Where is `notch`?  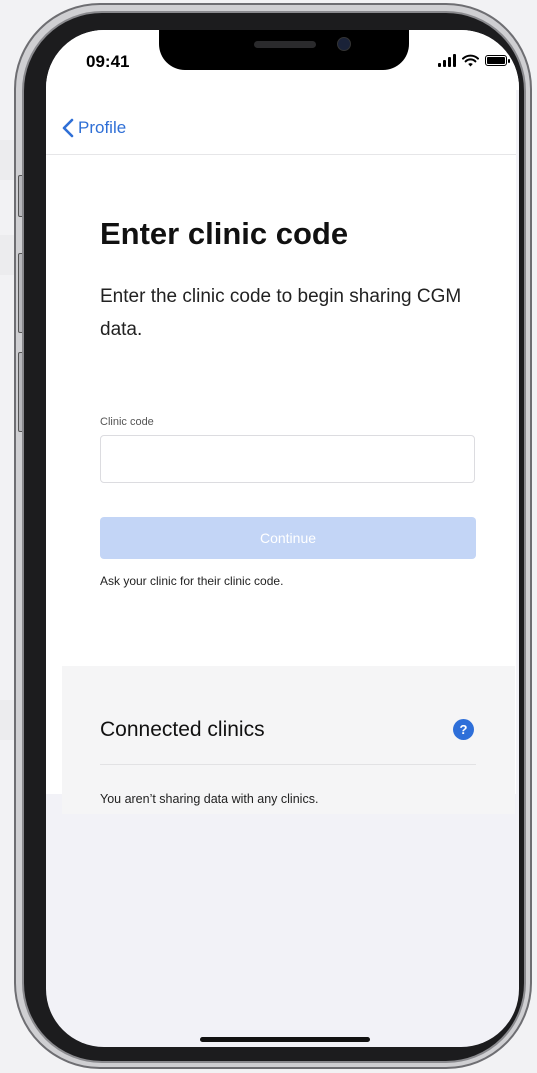
notch is located at coordinates (284, 50).